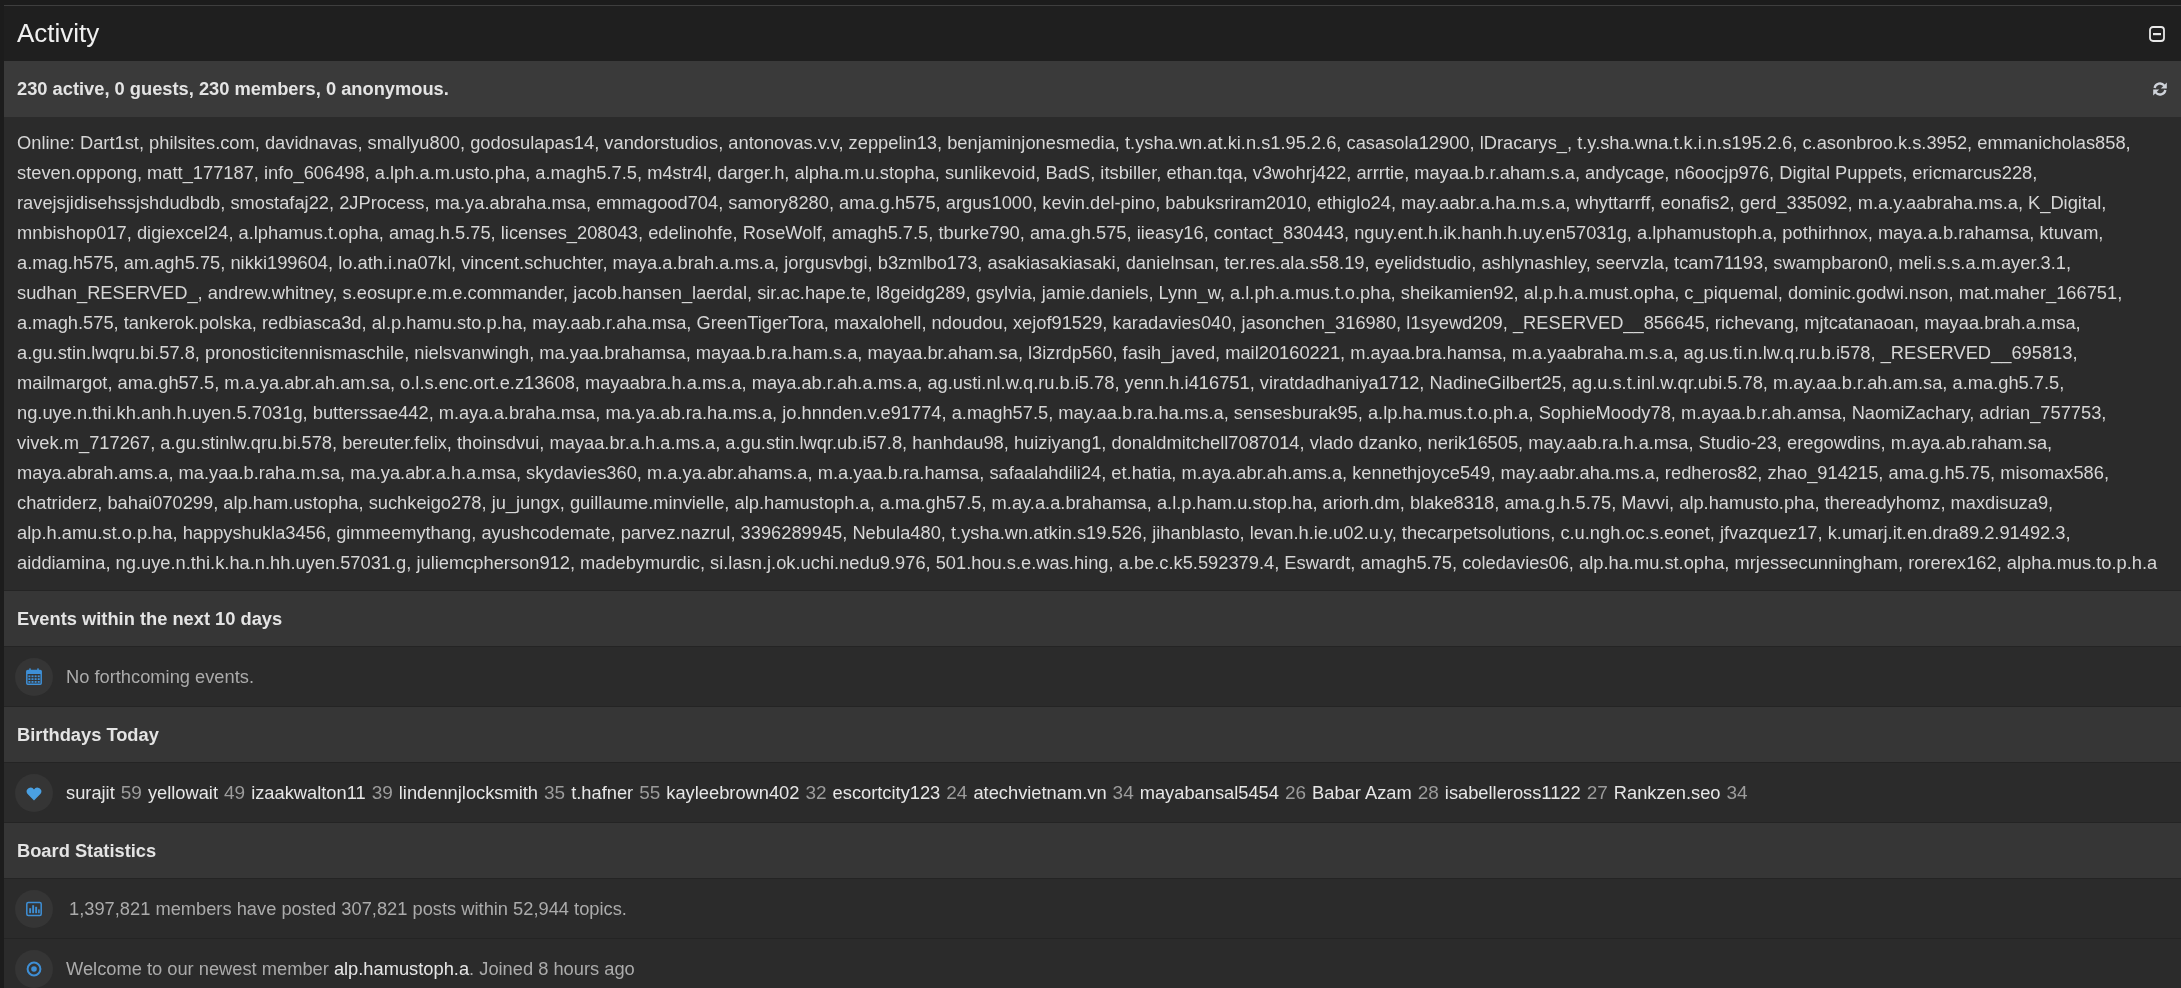 Image resolution: width=2181 pixels, height=988 pixels. What do you see at coordinates (382, 792) in the screenshot?
I see `age-text: 39` at bounding box center [382, 792].